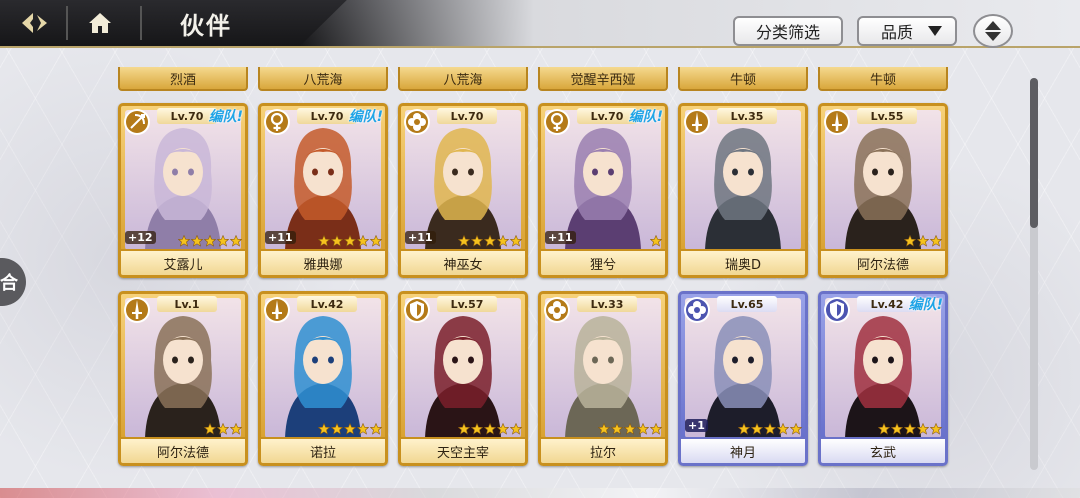 The image size is (1080, 498). Describe the element at coordinates (1034, 153) in the screenshot. I see `scrollbar-thumb` at that location.